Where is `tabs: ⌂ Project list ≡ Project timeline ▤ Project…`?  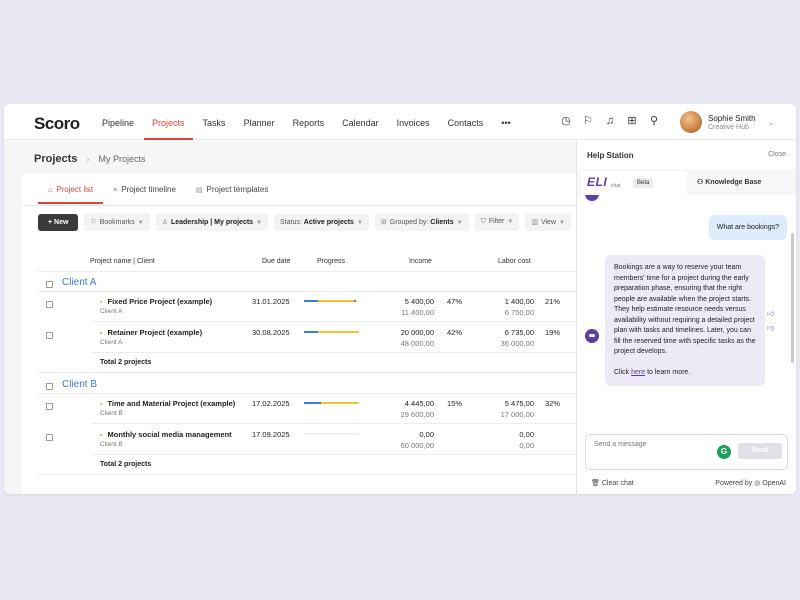
tabs: ⌂ Project list ≡ Project timeline ▤ Project… is located at coordinates (158, 189).